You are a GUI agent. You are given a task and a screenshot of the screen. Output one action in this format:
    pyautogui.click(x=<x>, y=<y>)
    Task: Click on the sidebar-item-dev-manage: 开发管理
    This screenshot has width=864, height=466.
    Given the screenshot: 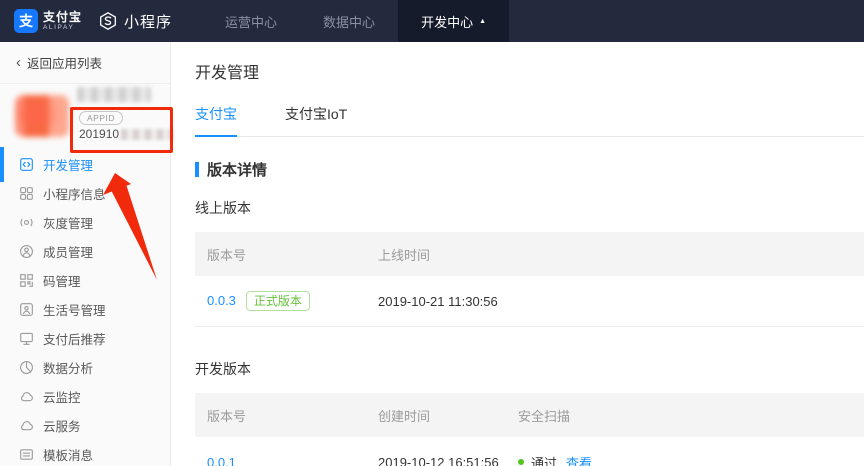 What is the action you would take?
    pyautogui.click(x=85, y=164)
    